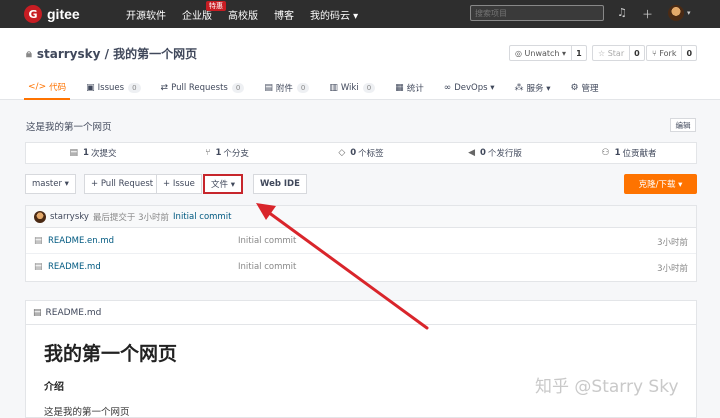 This screenshot has width=720, height=418. Describe the element at coordinates (672, 243) in the screenshot. I see `file-time: 3小时前` at that location.